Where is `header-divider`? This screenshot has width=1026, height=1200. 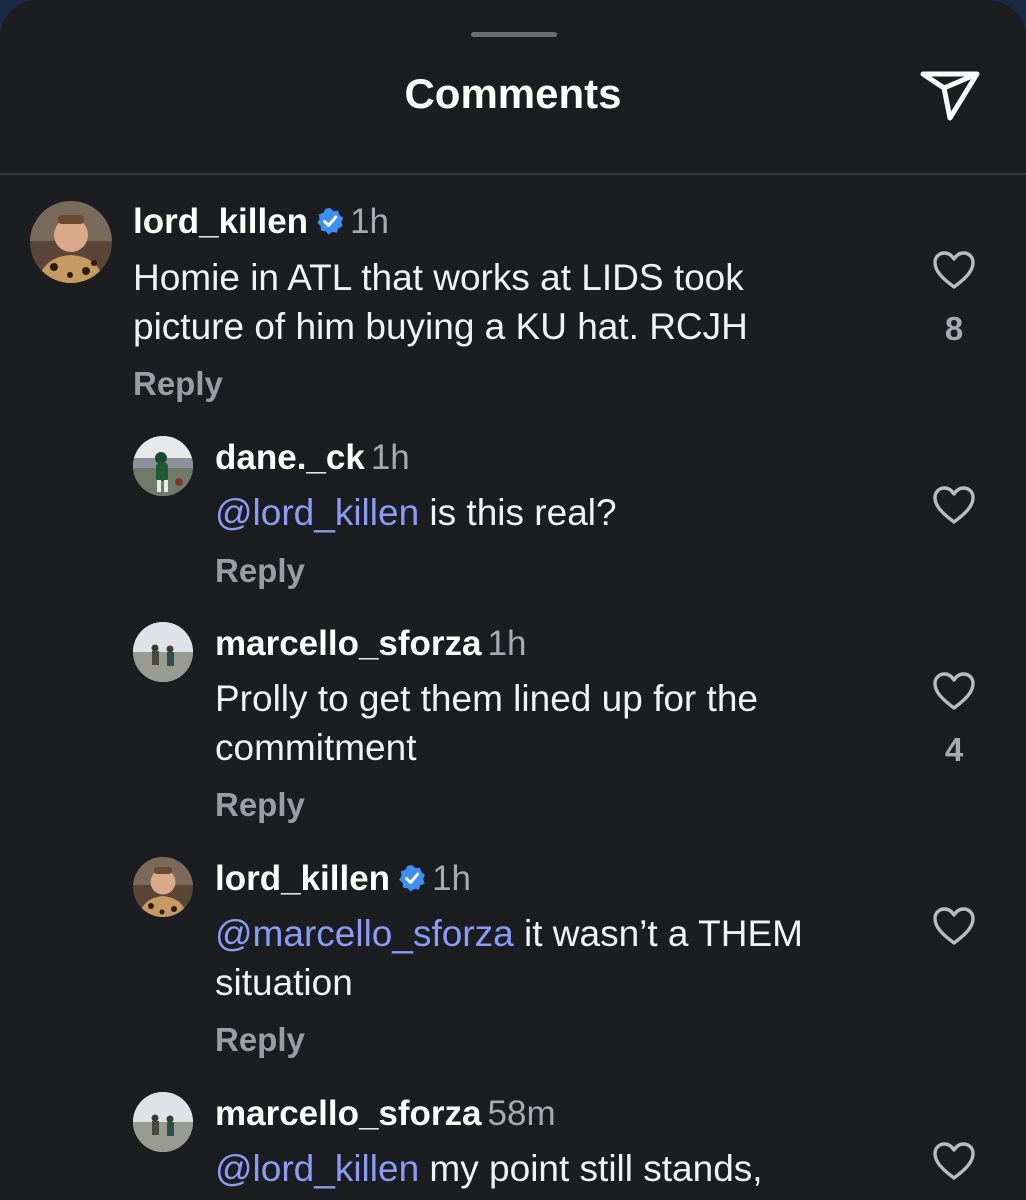
header-divider is located at coordinates (513, 174).